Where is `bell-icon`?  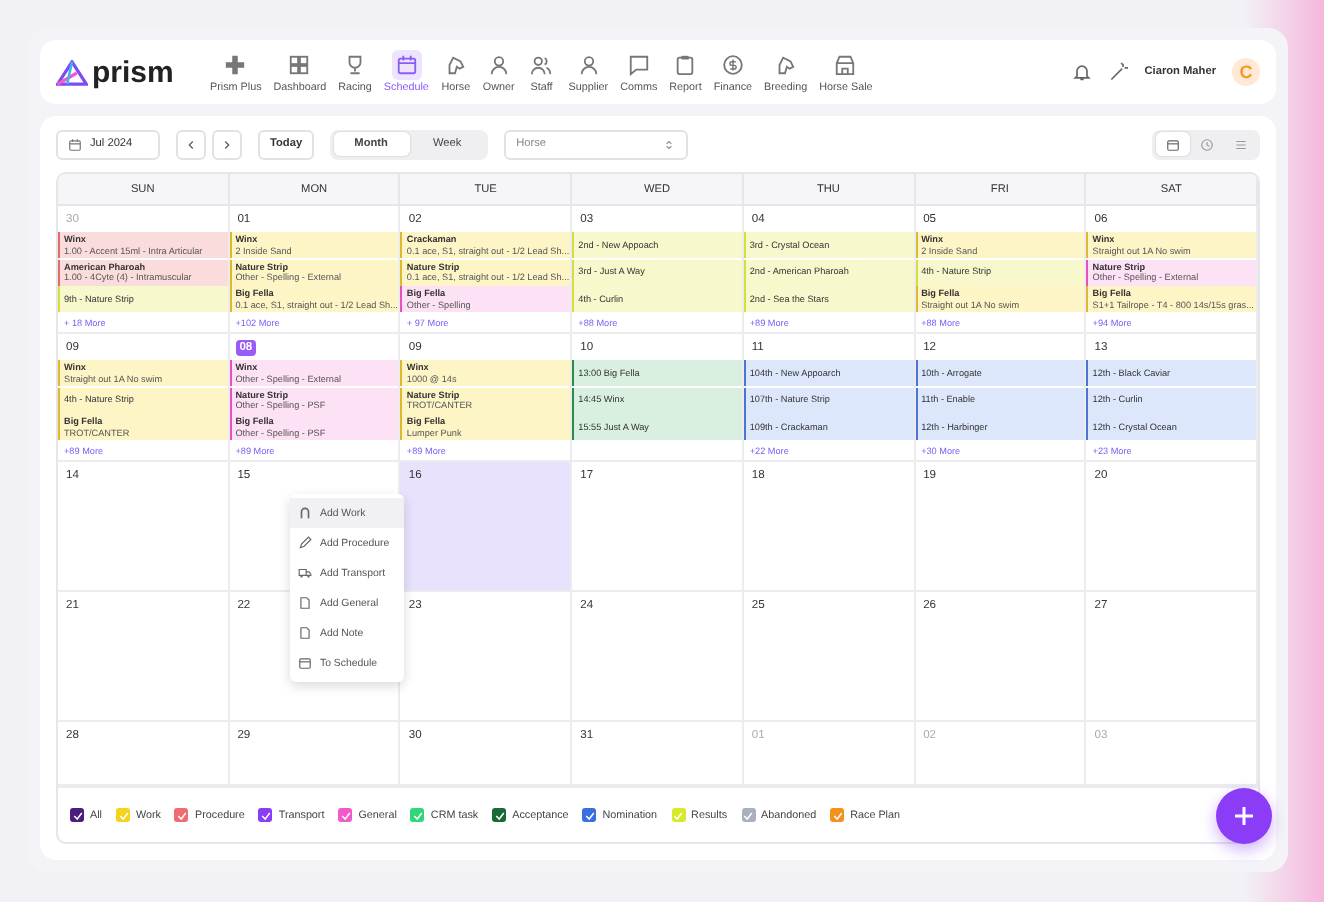 bell-icon is located at coordinates (1082, 72).